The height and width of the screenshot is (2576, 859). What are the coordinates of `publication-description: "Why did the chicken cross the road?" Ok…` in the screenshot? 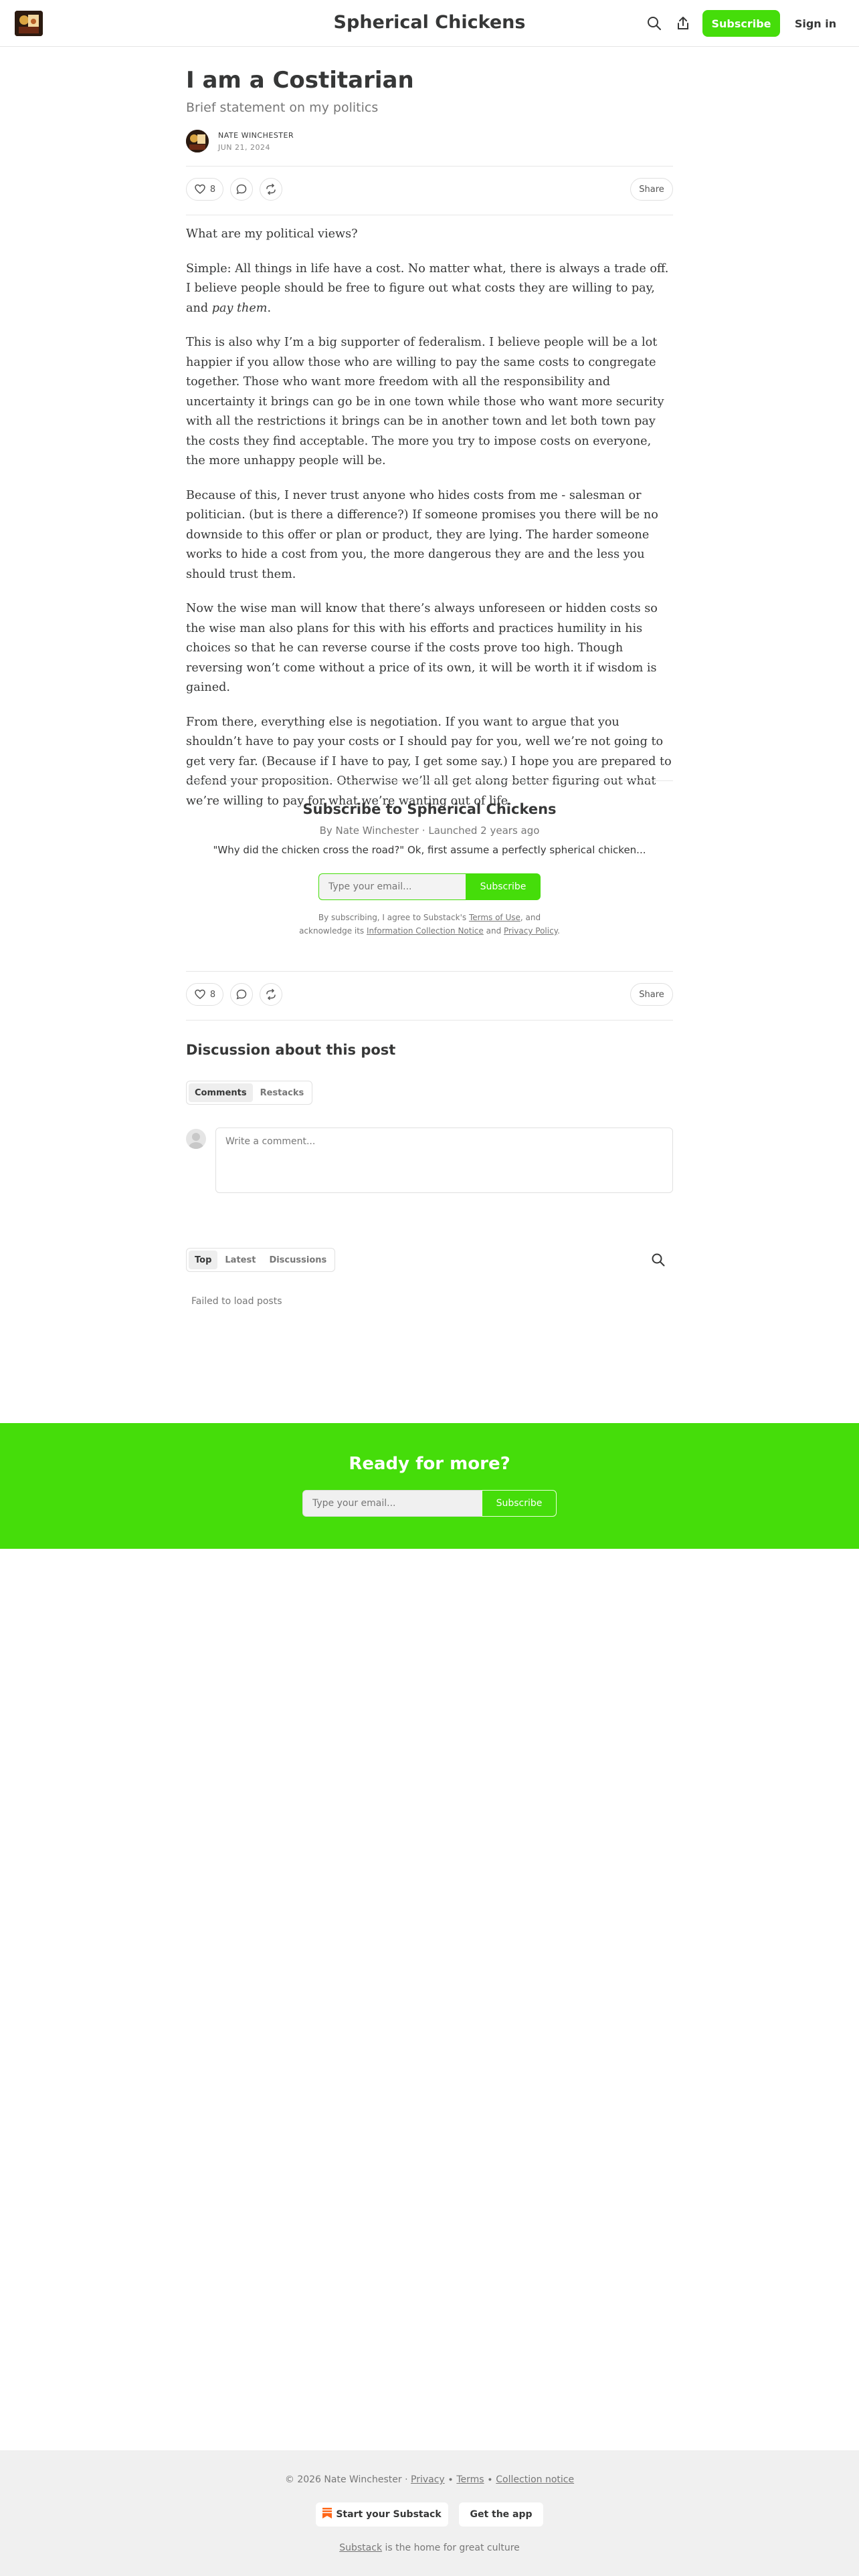 It's located at (429, 850).